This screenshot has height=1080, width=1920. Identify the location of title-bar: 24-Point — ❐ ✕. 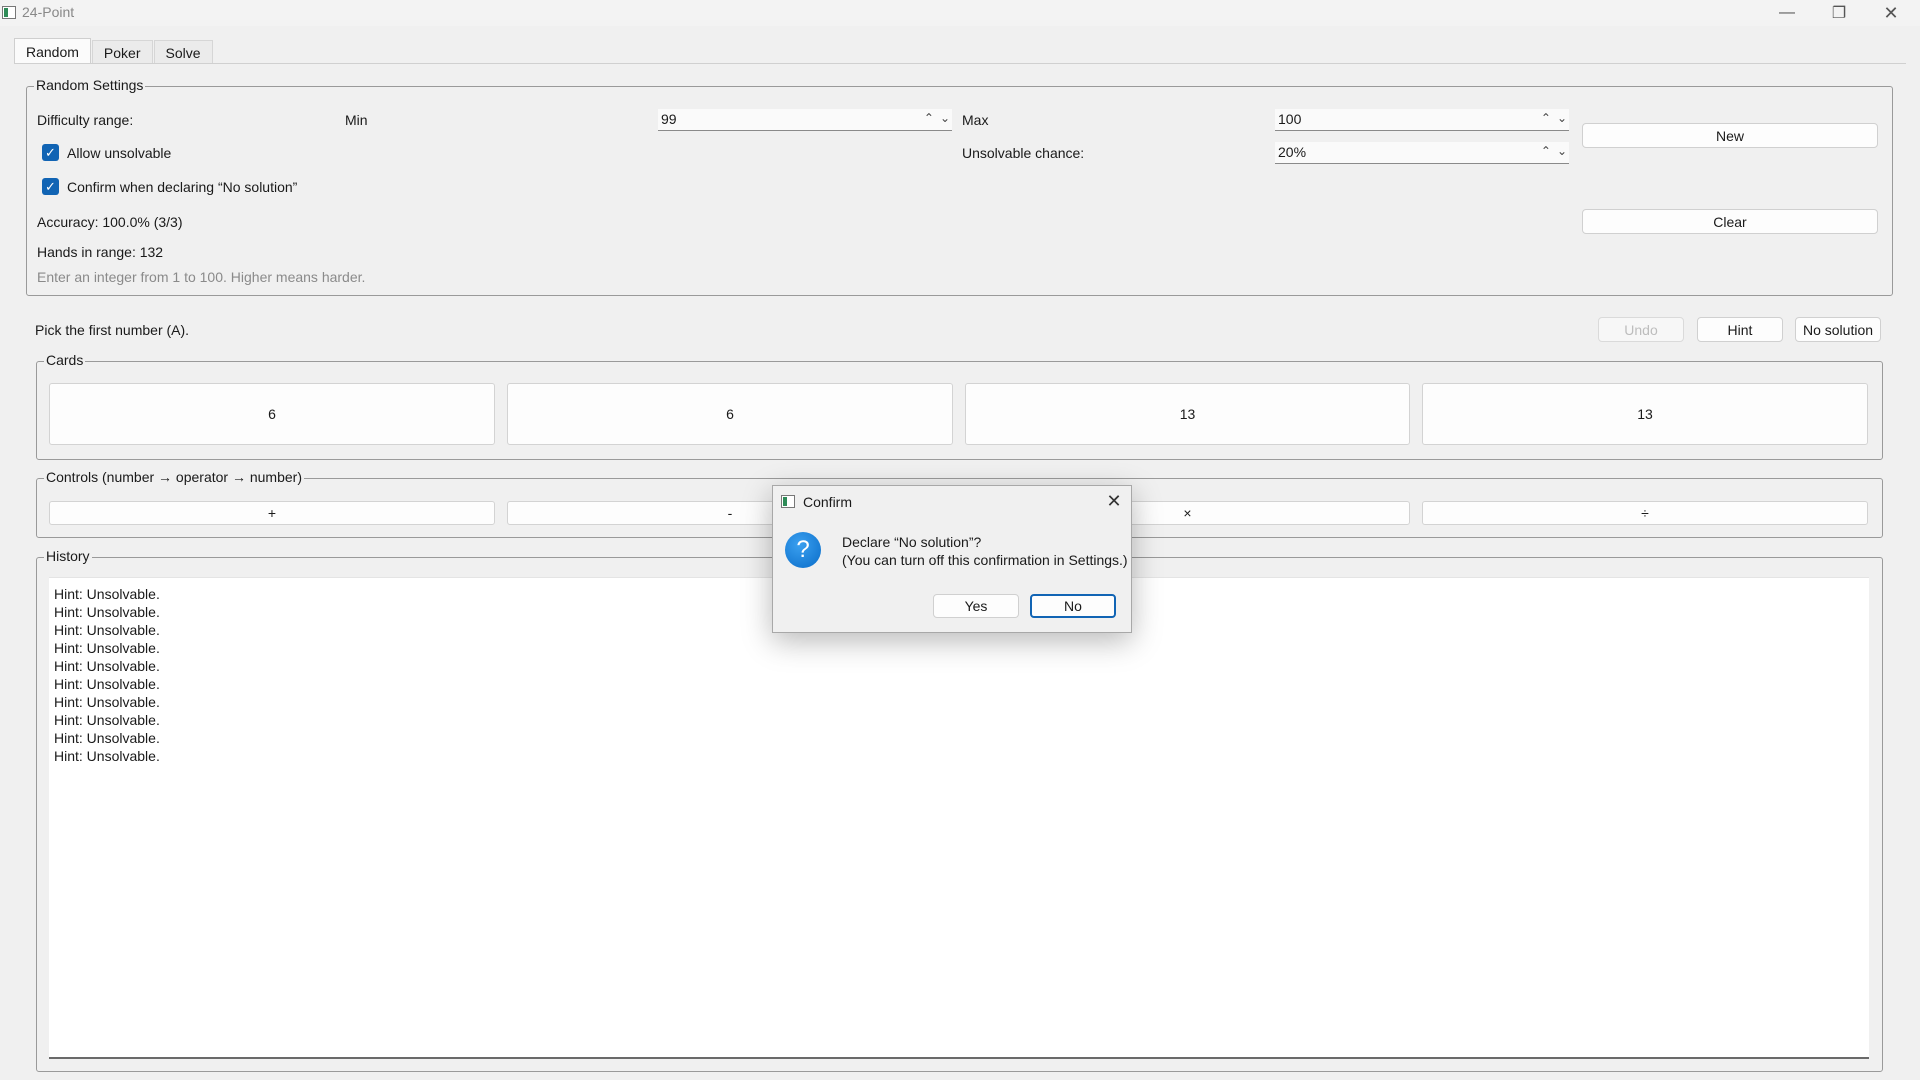
(960, 13).